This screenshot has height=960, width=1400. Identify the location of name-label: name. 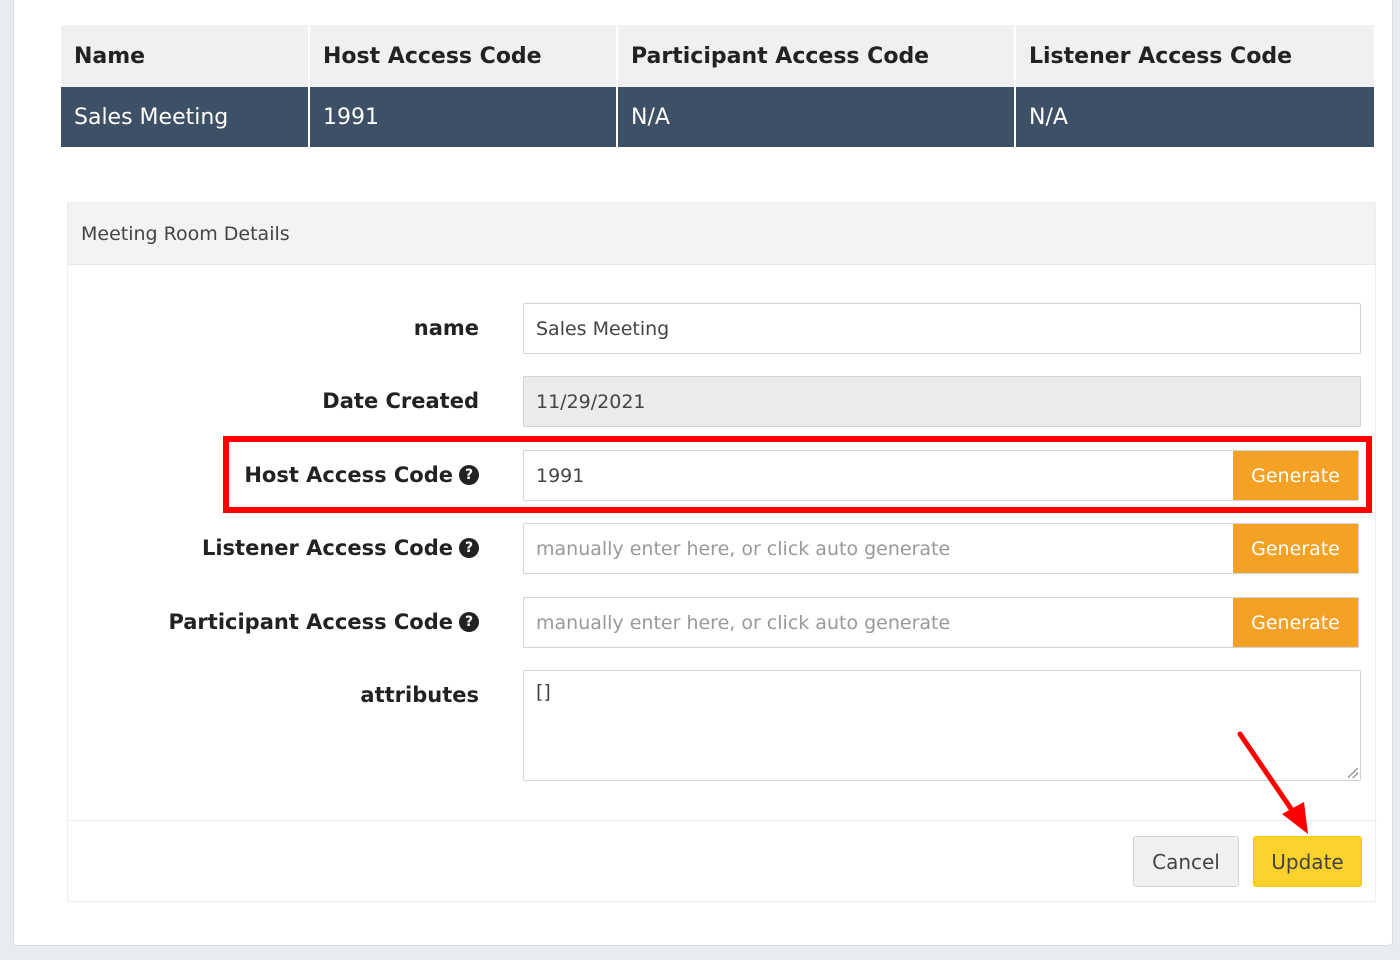
(446, 328).